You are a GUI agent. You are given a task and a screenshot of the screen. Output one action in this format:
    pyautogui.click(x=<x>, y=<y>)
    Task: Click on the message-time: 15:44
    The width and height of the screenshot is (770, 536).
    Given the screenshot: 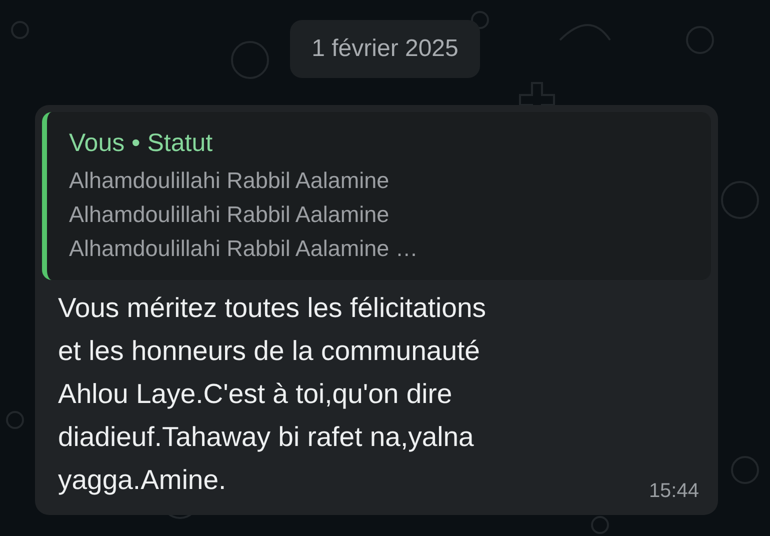 What is the action you would take?
    pyautogui.click(x=673, y=491)
    